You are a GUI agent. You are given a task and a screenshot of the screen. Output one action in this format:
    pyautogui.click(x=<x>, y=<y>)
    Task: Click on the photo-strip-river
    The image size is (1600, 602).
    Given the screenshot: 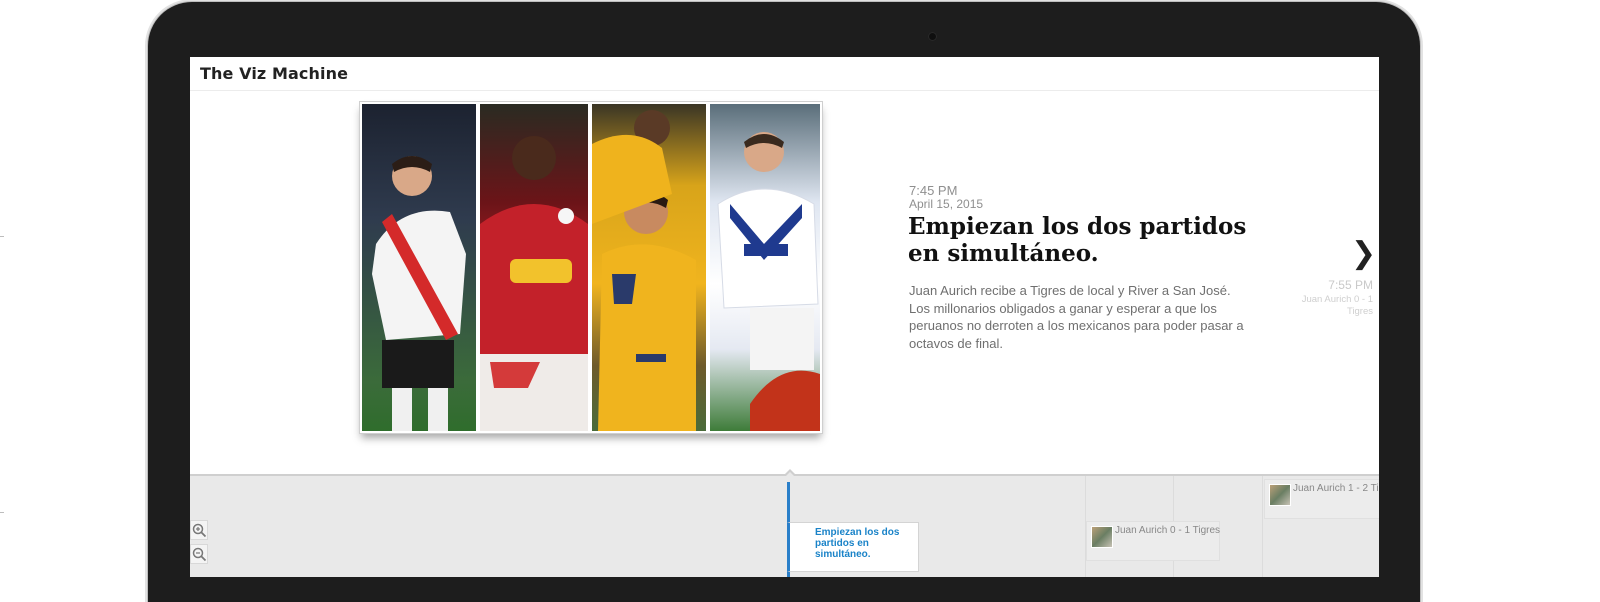 What is the action you would take?
    pyautogui.click(x=419, y=267)
    